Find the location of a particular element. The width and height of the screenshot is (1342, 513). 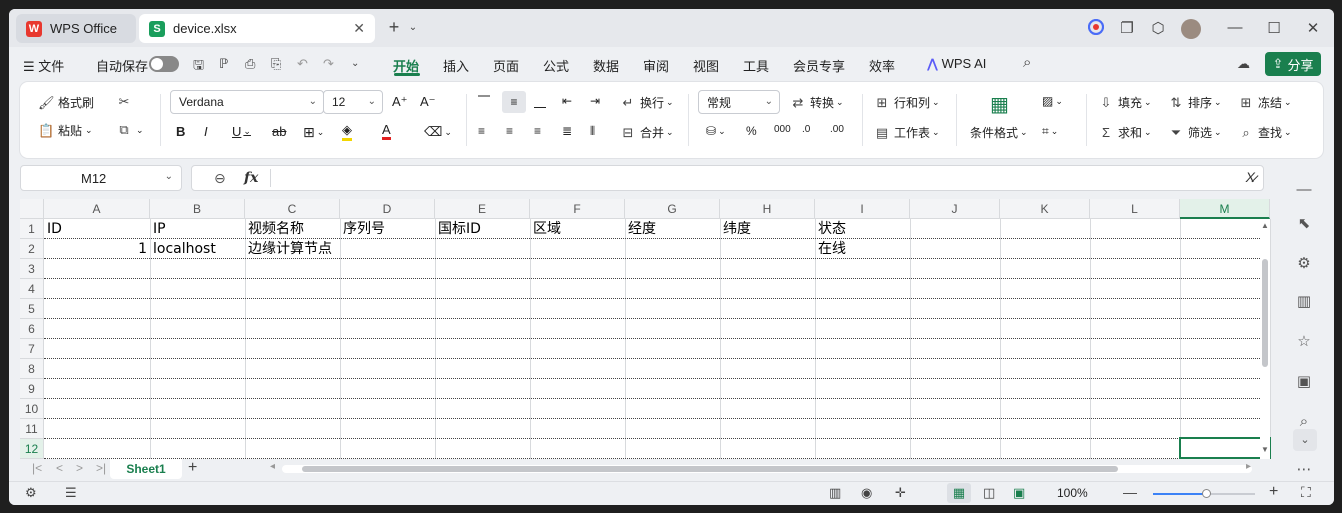

cell-h1: 纬度 is located at coordinates (735, 229).